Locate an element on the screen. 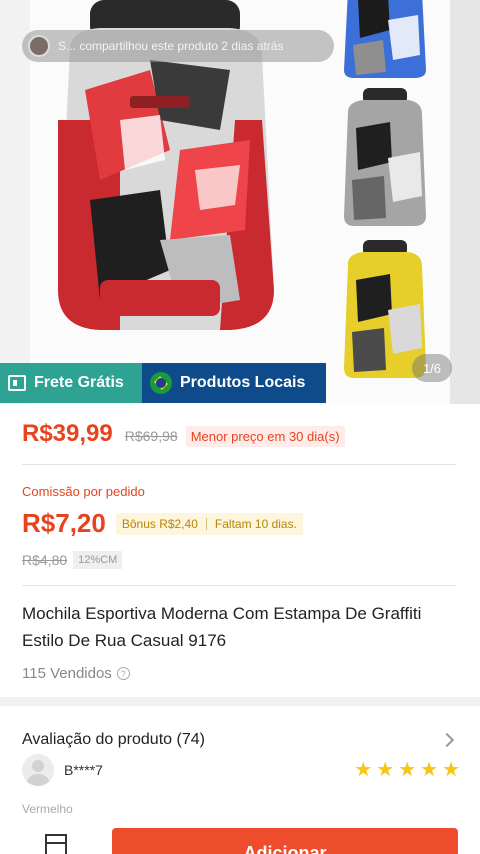 The height and width of the screenshot is (854, 480). reviewer-name: B****7 is located at coordinates (83, 770).